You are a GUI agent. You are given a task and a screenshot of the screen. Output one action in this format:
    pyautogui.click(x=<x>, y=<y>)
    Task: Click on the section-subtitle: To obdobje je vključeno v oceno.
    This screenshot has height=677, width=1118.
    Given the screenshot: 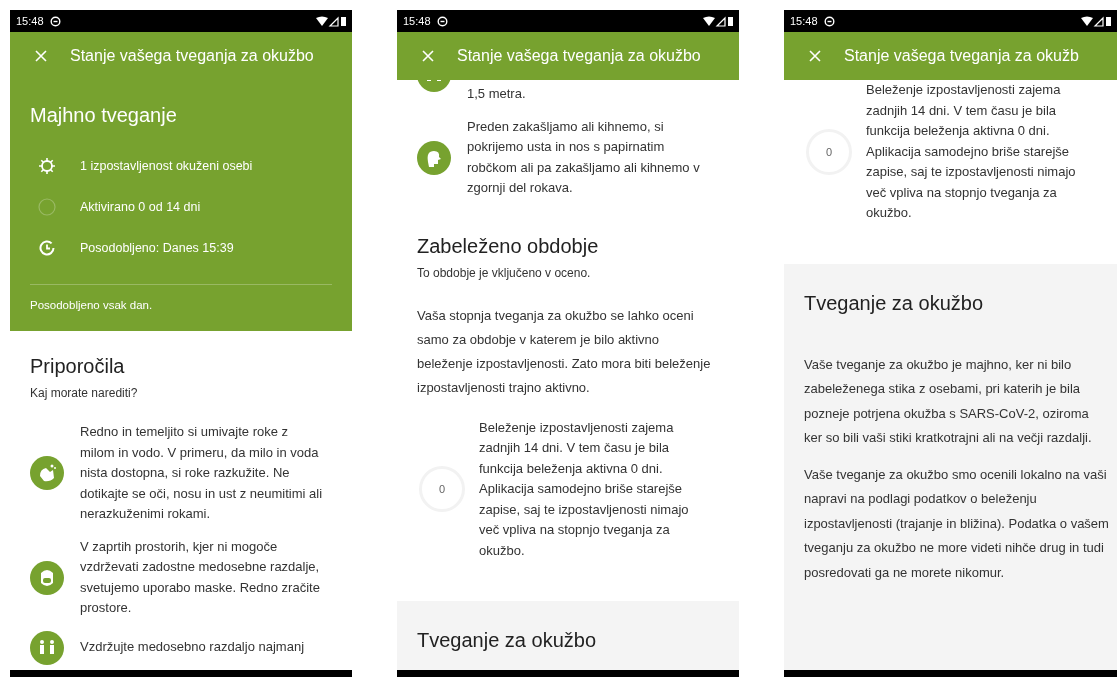 What is the action you would take?
    pyautogui.click(x=504, y=272)
    